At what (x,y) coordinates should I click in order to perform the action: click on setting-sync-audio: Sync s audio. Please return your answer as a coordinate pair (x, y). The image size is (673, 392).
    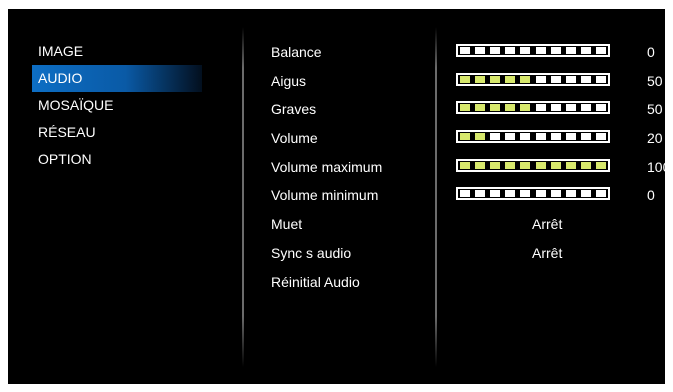
    Looking at the image, I should click on (346, 253).